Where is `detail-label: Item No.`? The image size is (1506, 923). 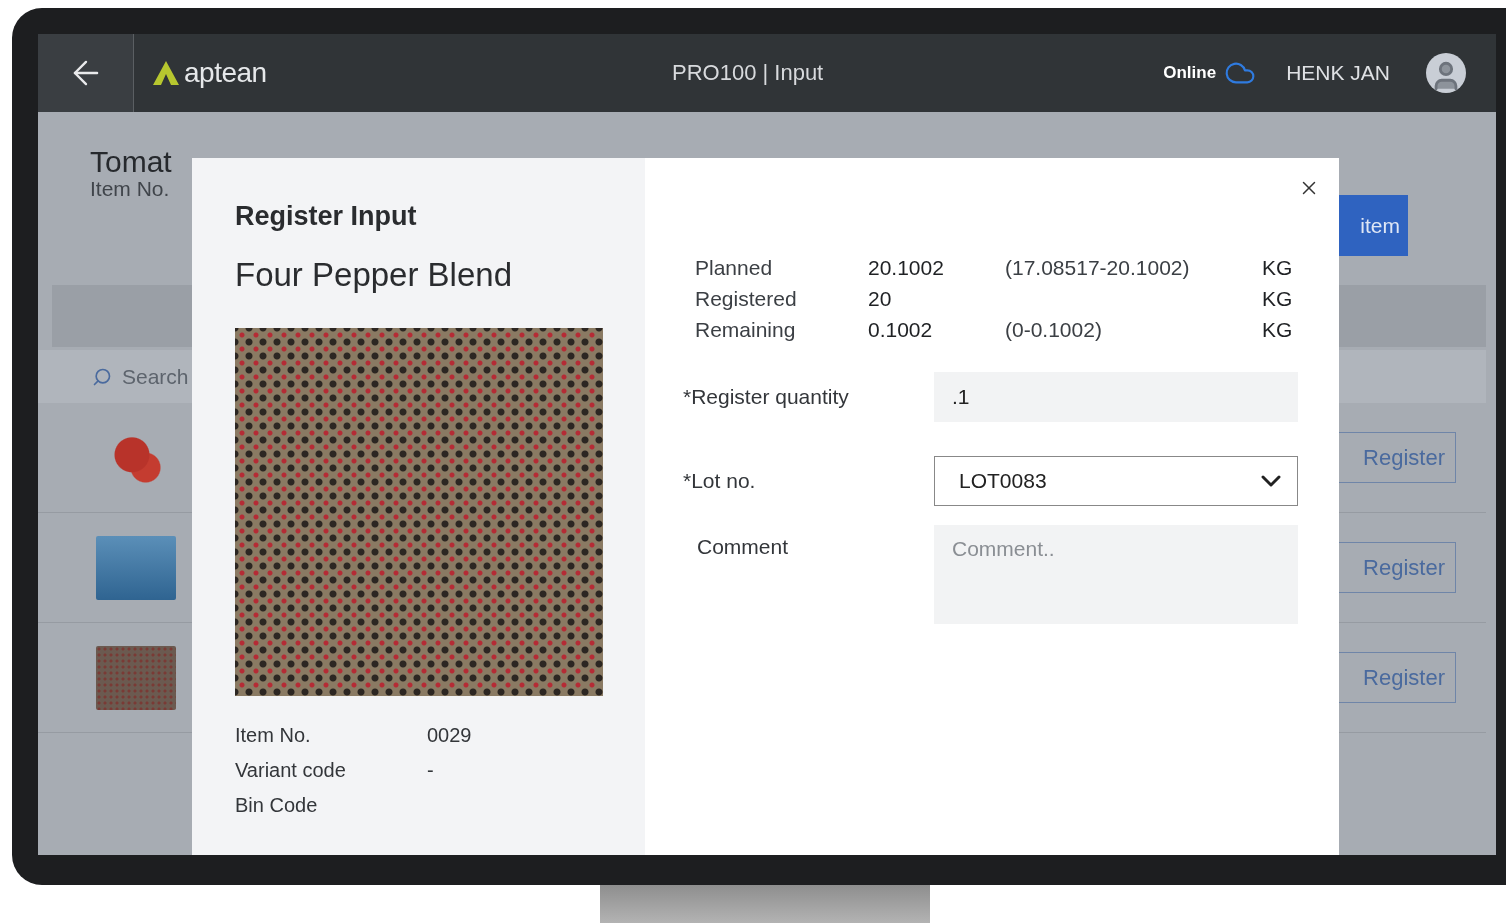
detail-label: Item No. is located at coordinates (273, 735).